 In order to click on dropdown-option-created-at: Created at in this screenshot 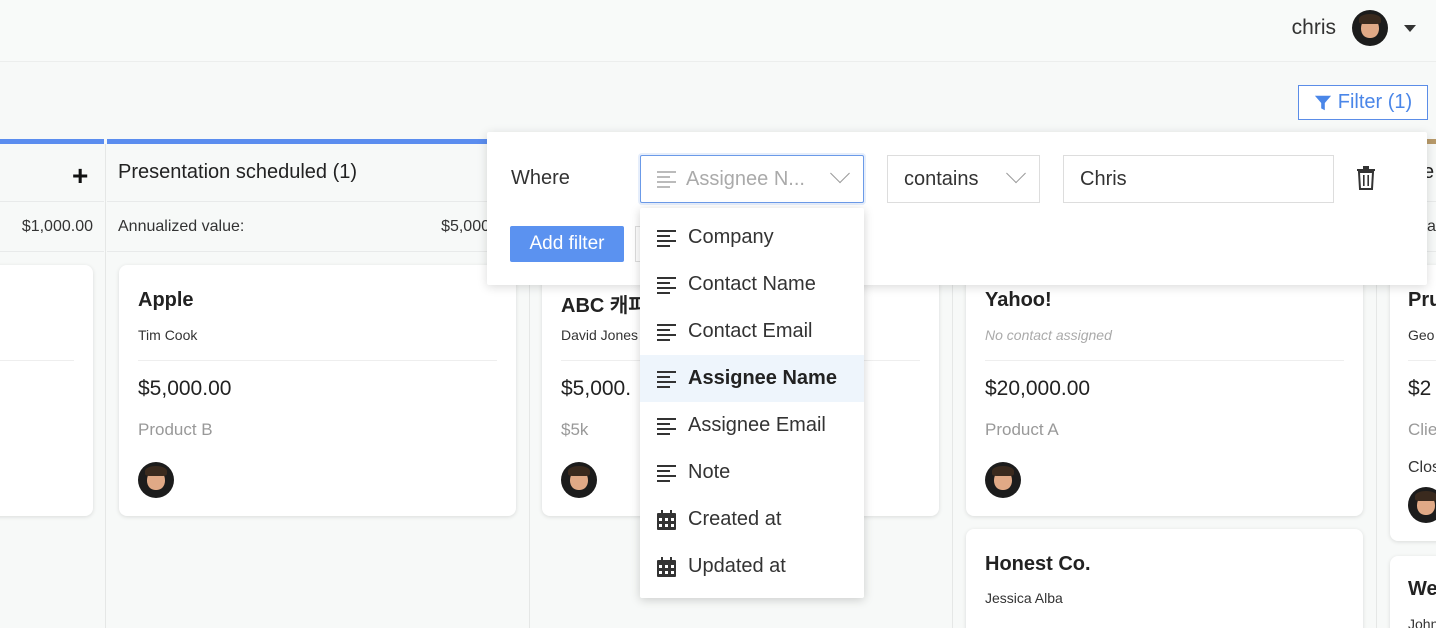, I will do `click(752, 519)`.